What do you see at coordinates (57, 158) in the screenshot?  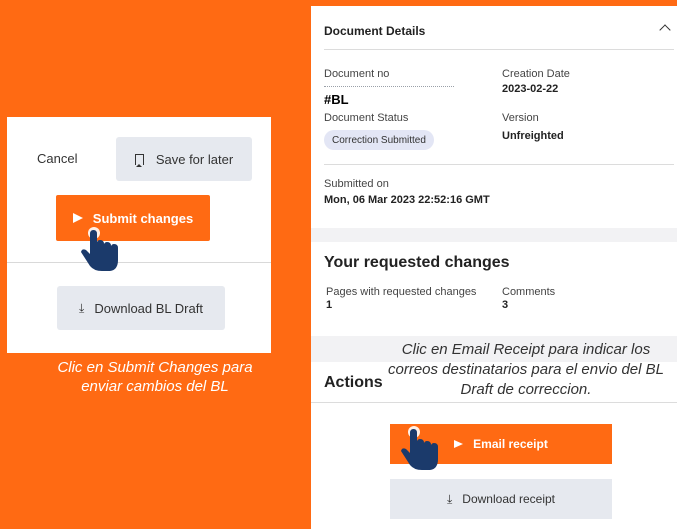 I see `cancel-button: Cancel` at bounding box center [57, 158].